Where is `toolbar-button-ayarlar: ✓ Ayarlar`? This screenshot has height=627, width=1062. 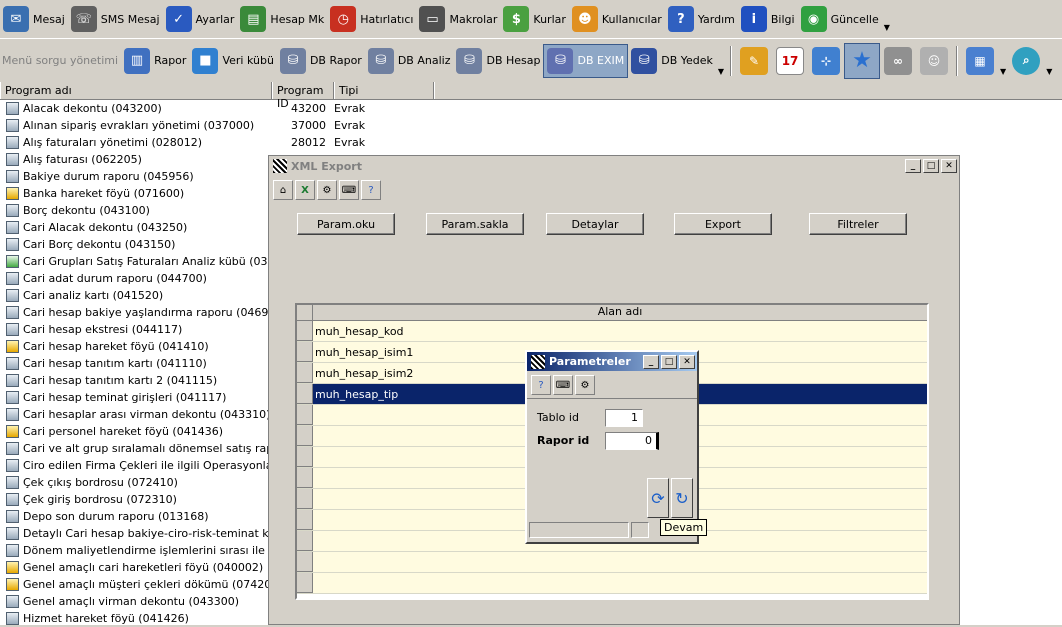
toolbar-button-ayarlar: ✓ Ayarlar is located at coordinates (200, 19).